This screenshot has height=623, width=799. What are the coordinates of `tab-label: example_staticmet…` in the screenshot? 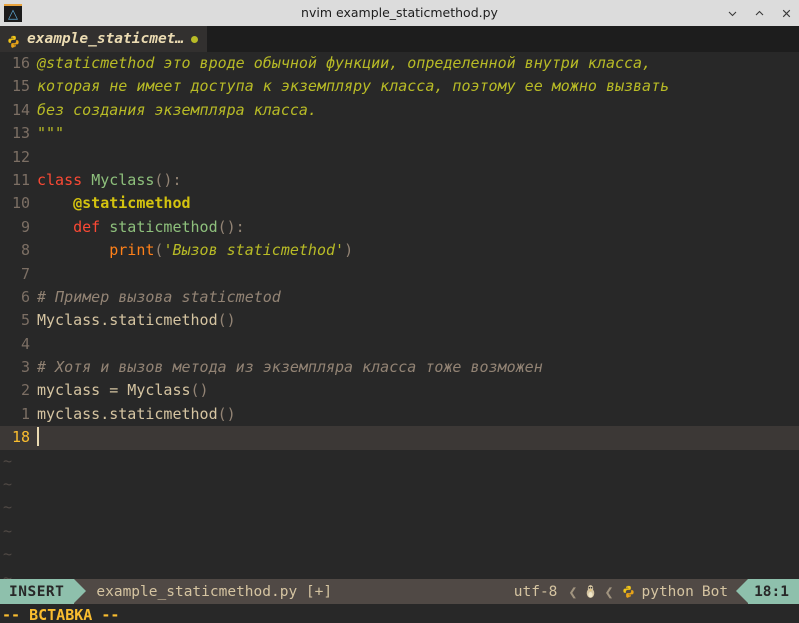 It's located at (106, 39).